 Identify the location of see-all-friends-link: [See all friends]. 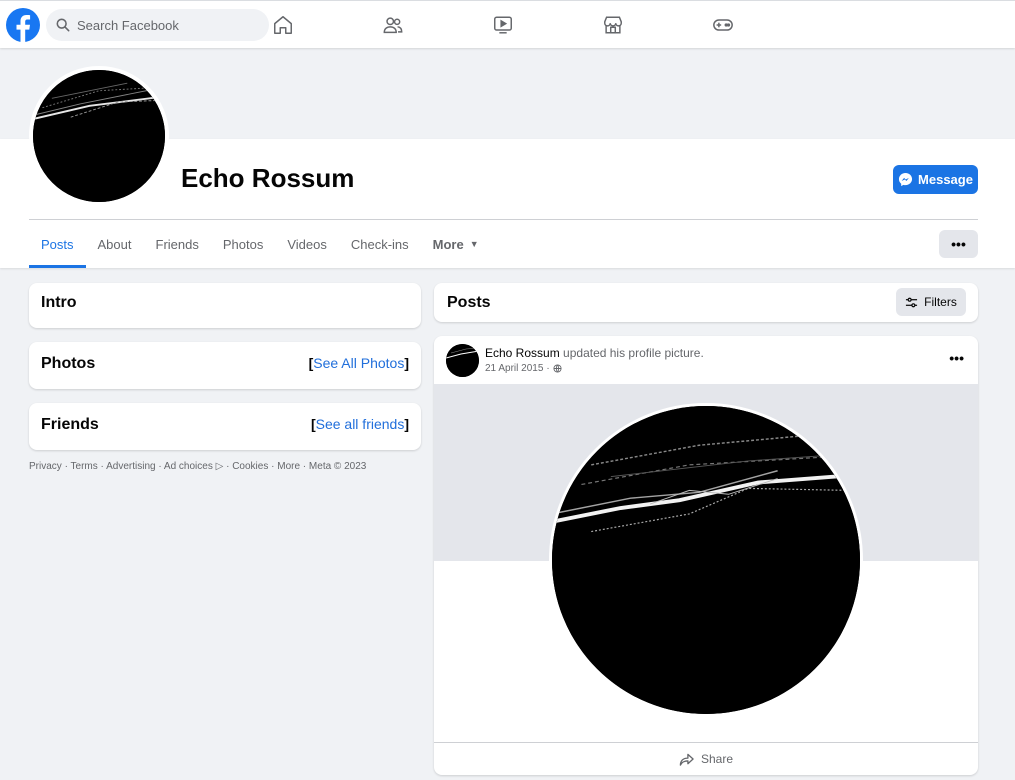
(360, 424).